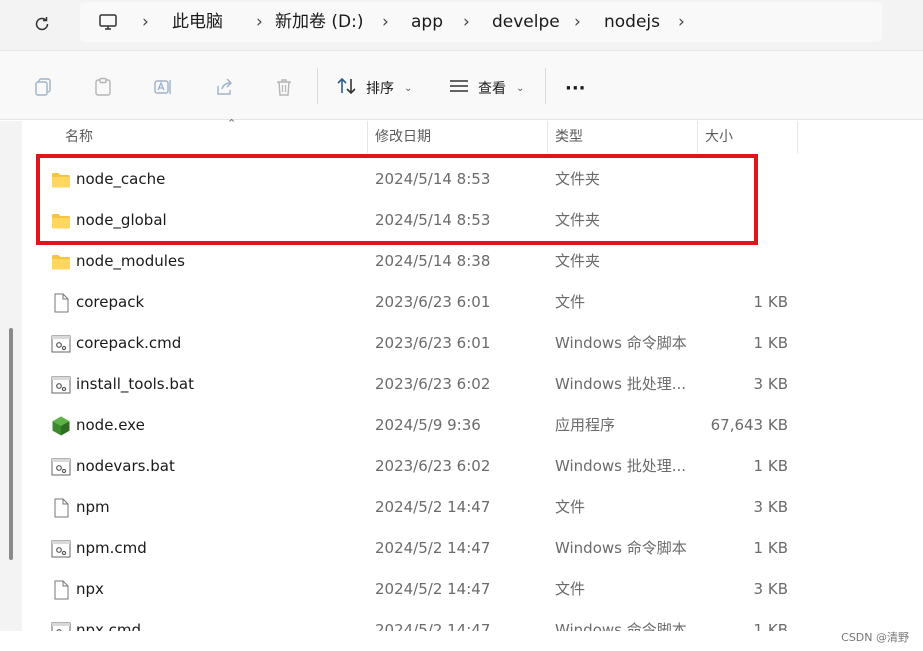  I want to click on share-icon, so click(224, 87).